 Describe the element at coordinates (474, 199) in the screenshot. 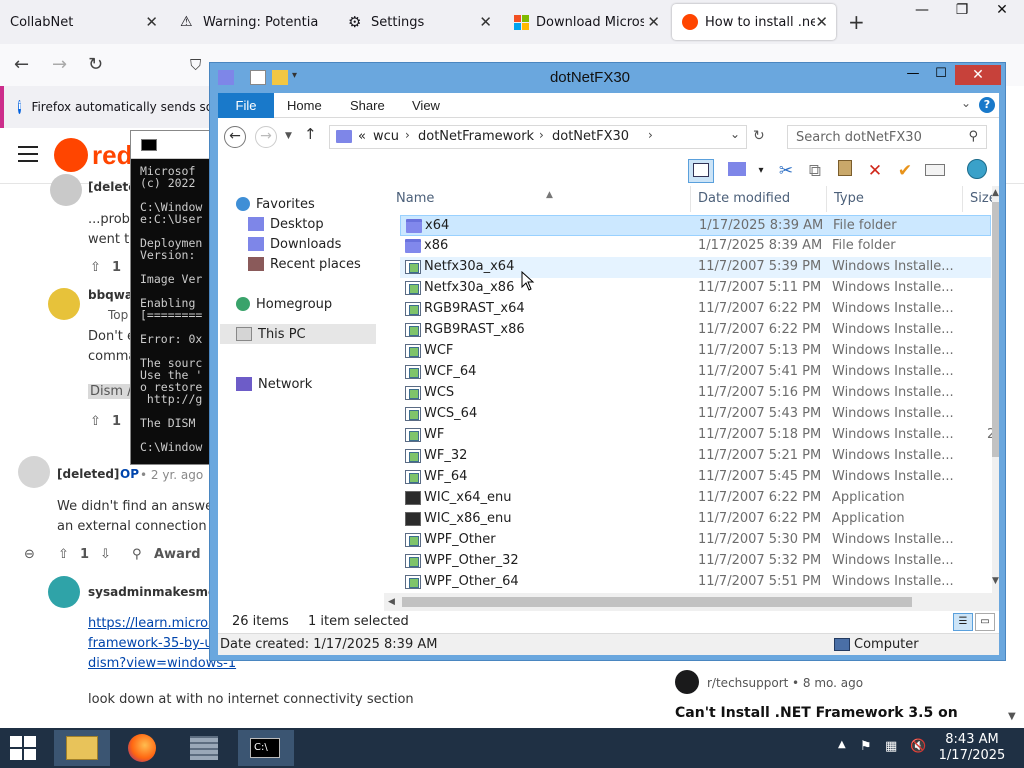

I see `column-header-name: Name ▲` at that location.